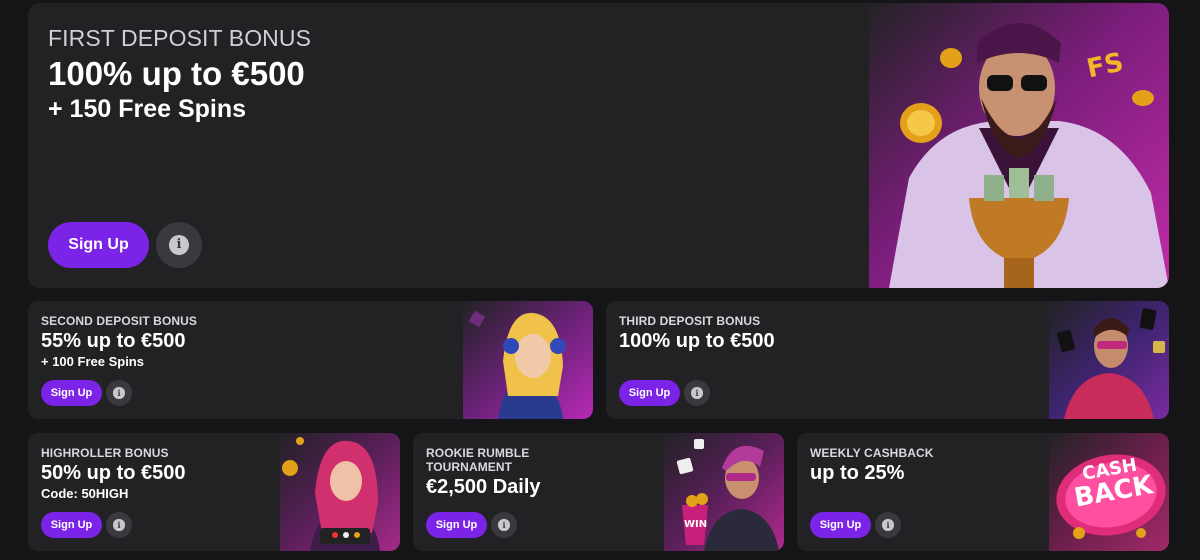 This screenshot has width=1200, height=560. What do you see at coordinates (872, 453) in the screenshot?
I see `promo-eyebrow: WEEKLY CASHBACK` at bounding box center [872, 453].